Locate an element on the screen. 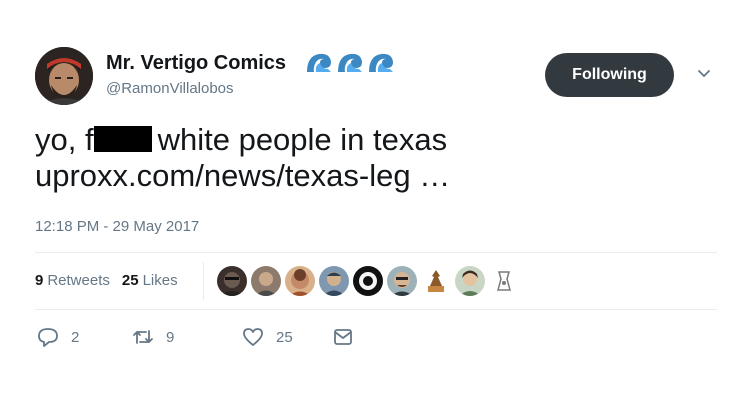 The image size is (750, 400). retweet-icon is located at coordinates (143, 337).